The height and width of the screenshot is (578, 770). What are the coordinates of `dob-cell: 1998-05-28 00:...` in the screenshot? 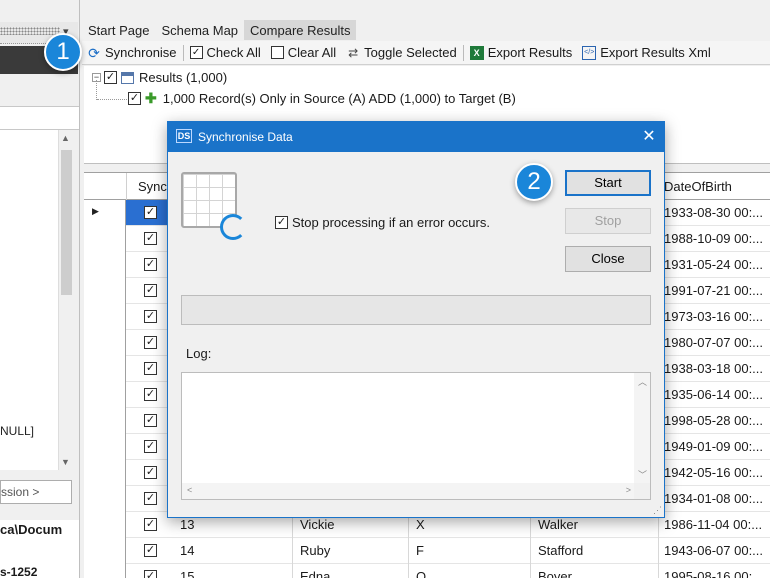 It's located at (714, 421).